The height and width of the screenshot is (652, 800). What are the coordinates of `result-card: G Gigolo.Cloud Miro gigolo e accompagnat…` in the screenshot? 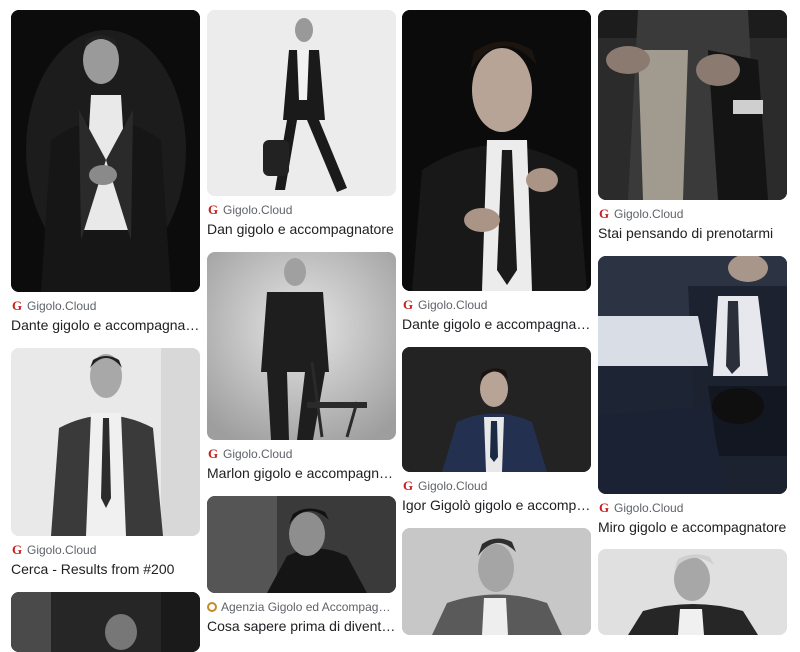 It's located at (692, 396).